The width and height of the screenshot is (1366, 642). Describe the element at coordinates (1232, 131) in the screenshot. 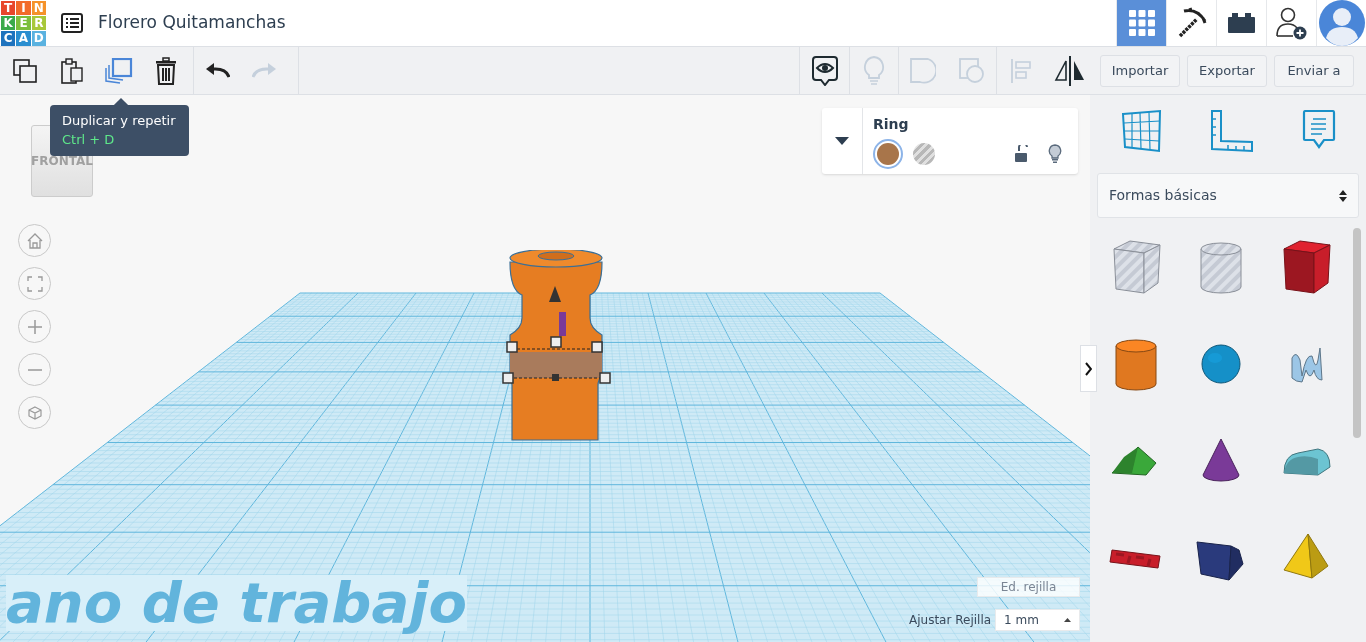

I see `ruler-icon` at that location.